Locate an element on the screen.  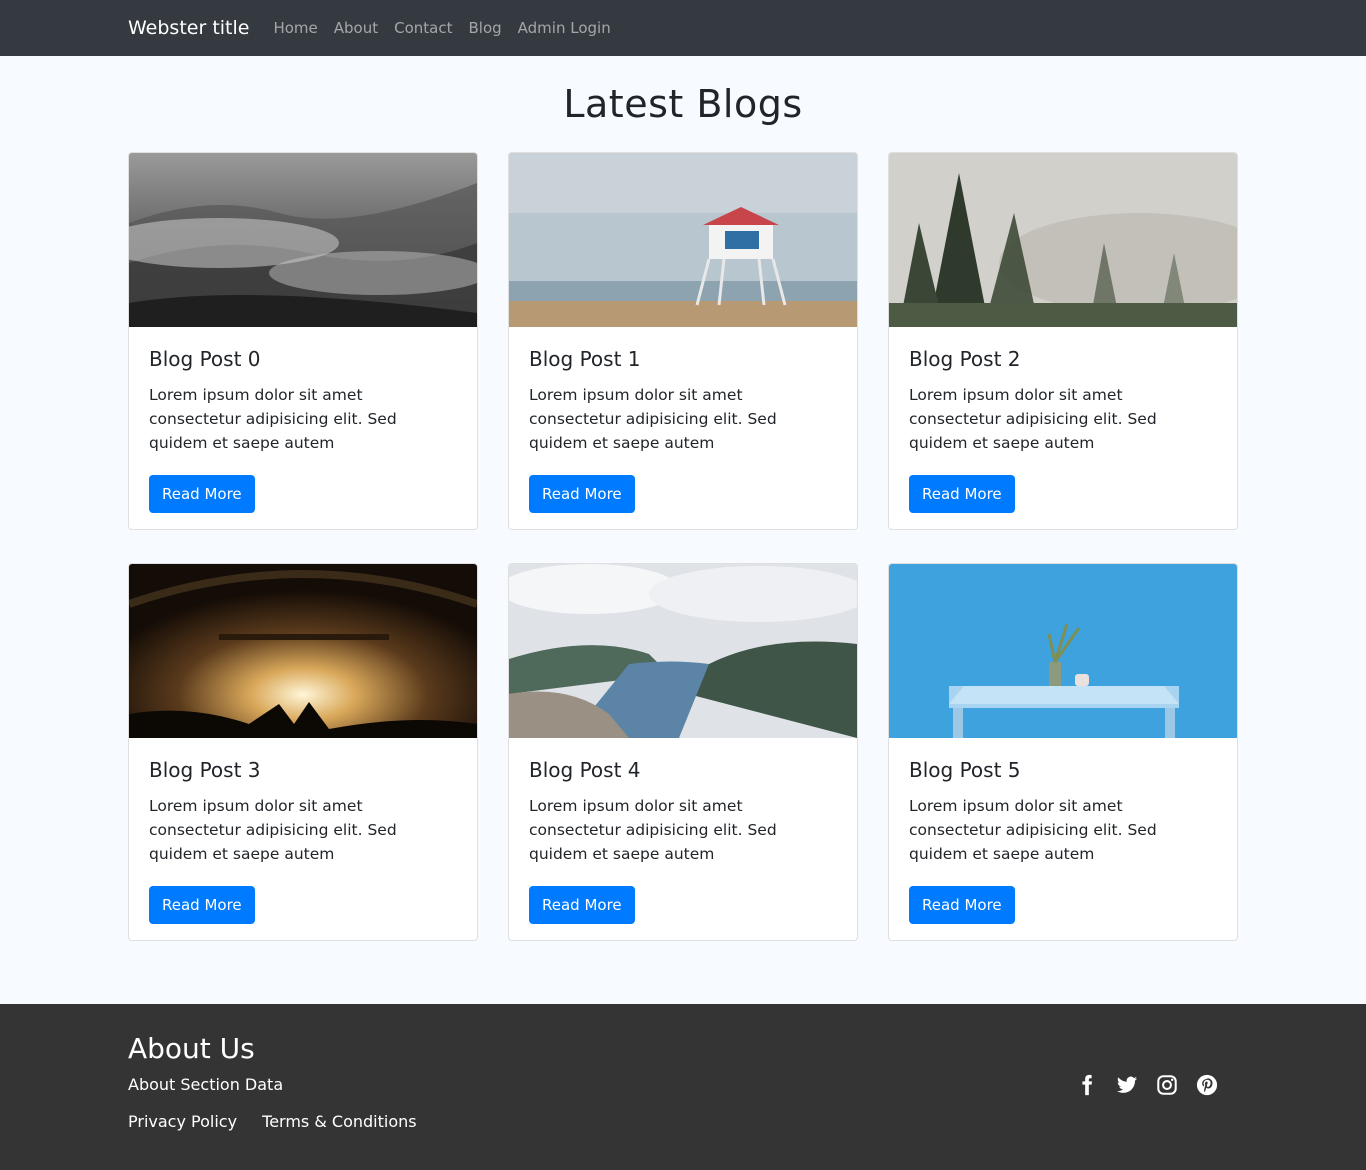
brand-title: Webster title is located at coordinates (188, 28).